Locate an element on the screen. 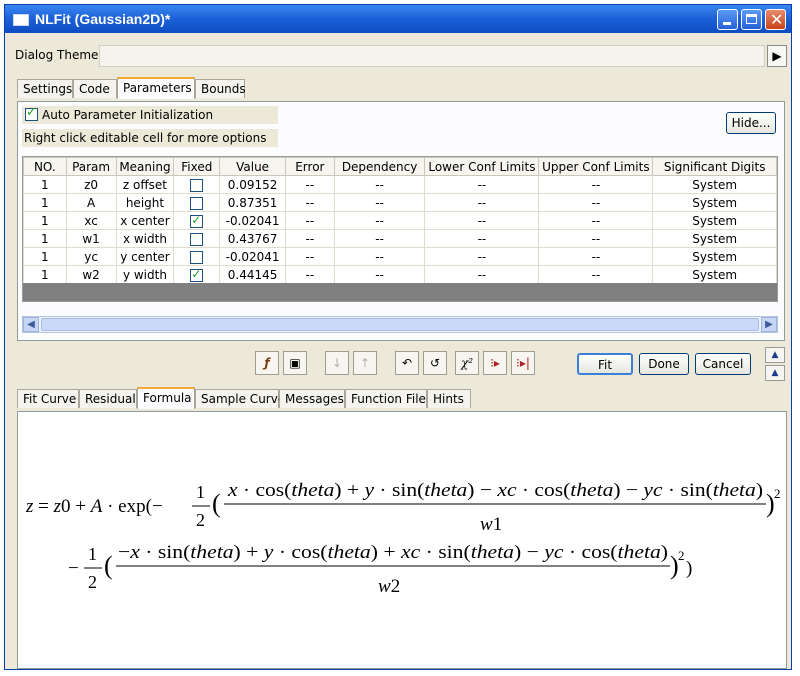 Image resolution: width=800 pixels, height=676 pixels. table-row: 1 w2 y width ✓ 0.44145 -- -- -- -- System is located at coordinates (400, 274).